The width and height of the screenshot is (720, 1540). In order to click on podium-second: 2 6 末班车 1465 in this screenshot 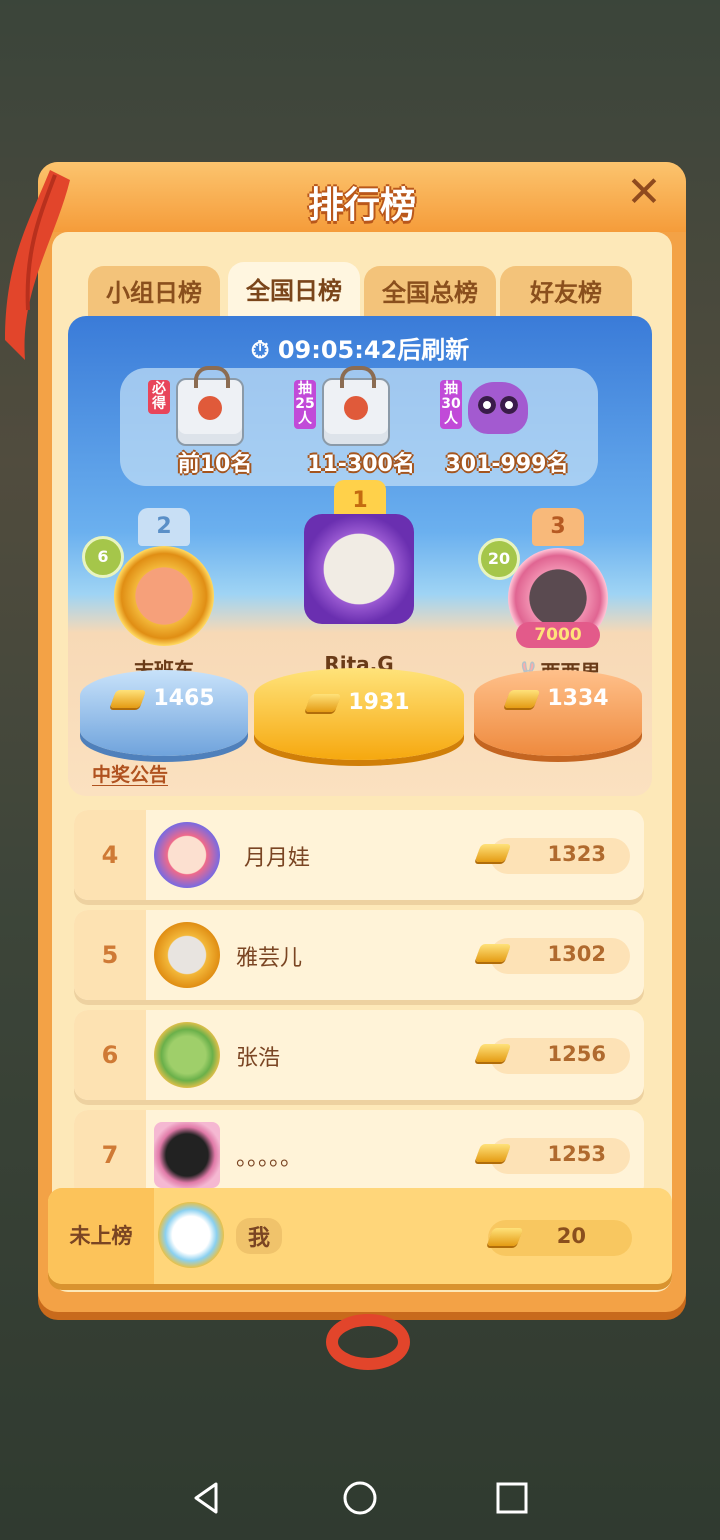, I will do `click(164, 633)`.